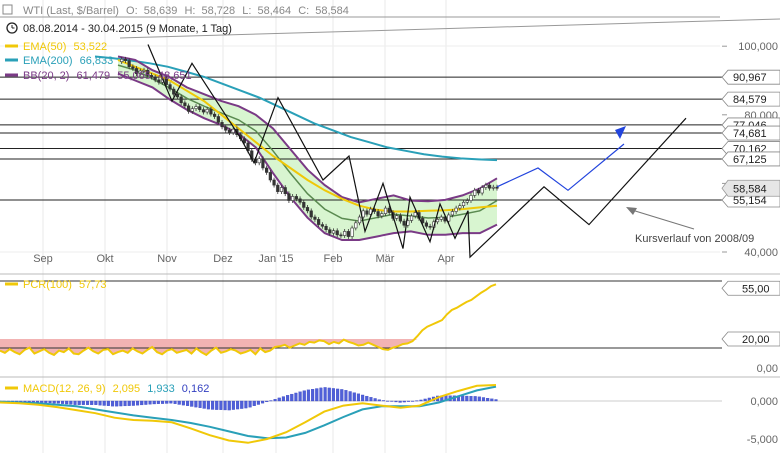 The width and height of the screenshot is (780, 453). I want to click on pcr-level-label: 20,00, so click(756, 340).